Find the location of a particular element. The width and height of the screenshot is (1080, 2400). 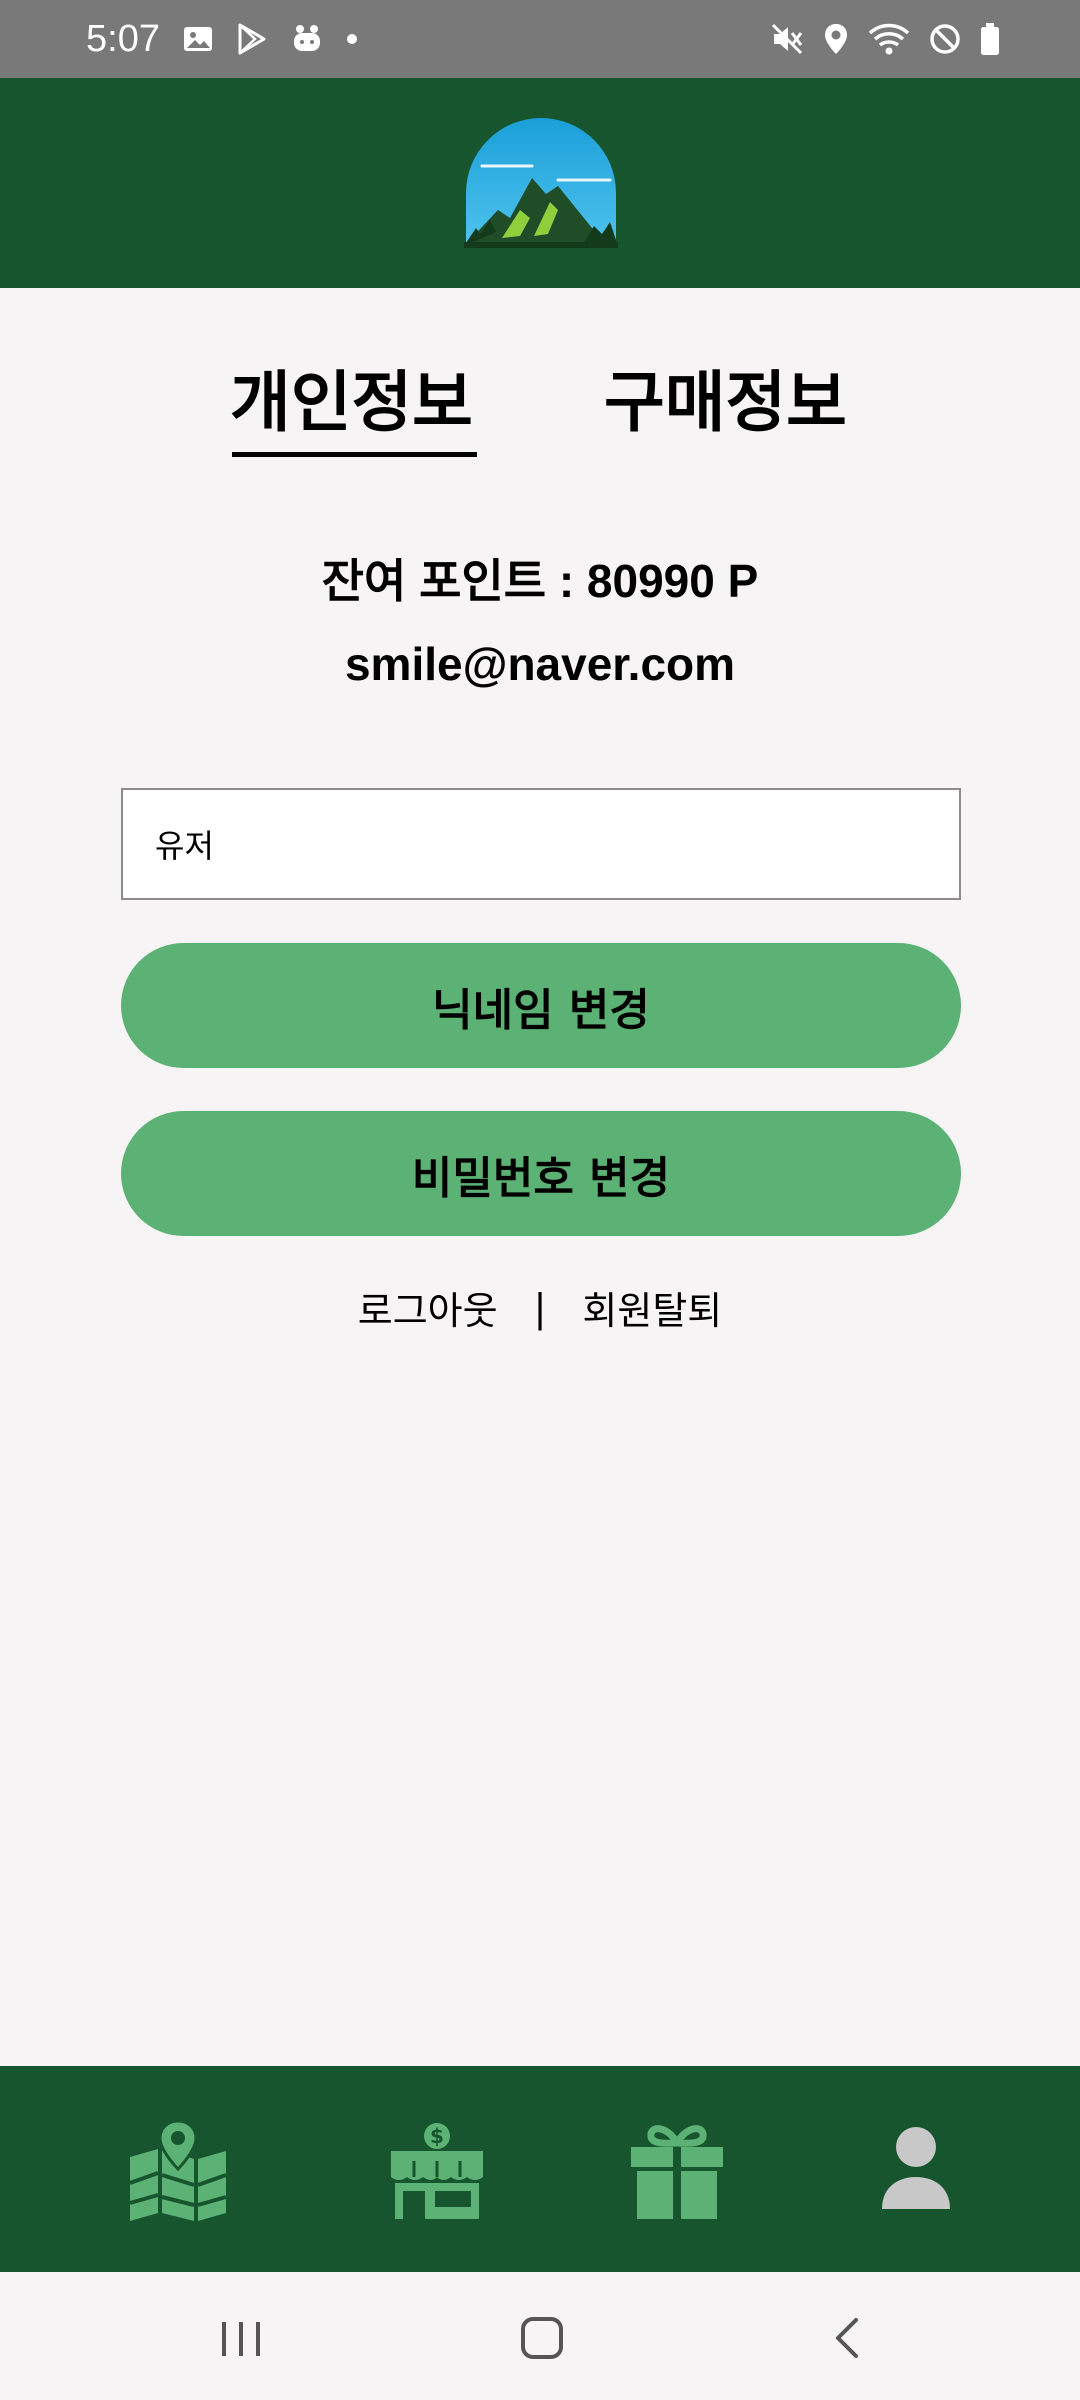

nickname-input is located at coordinates (541, 844).